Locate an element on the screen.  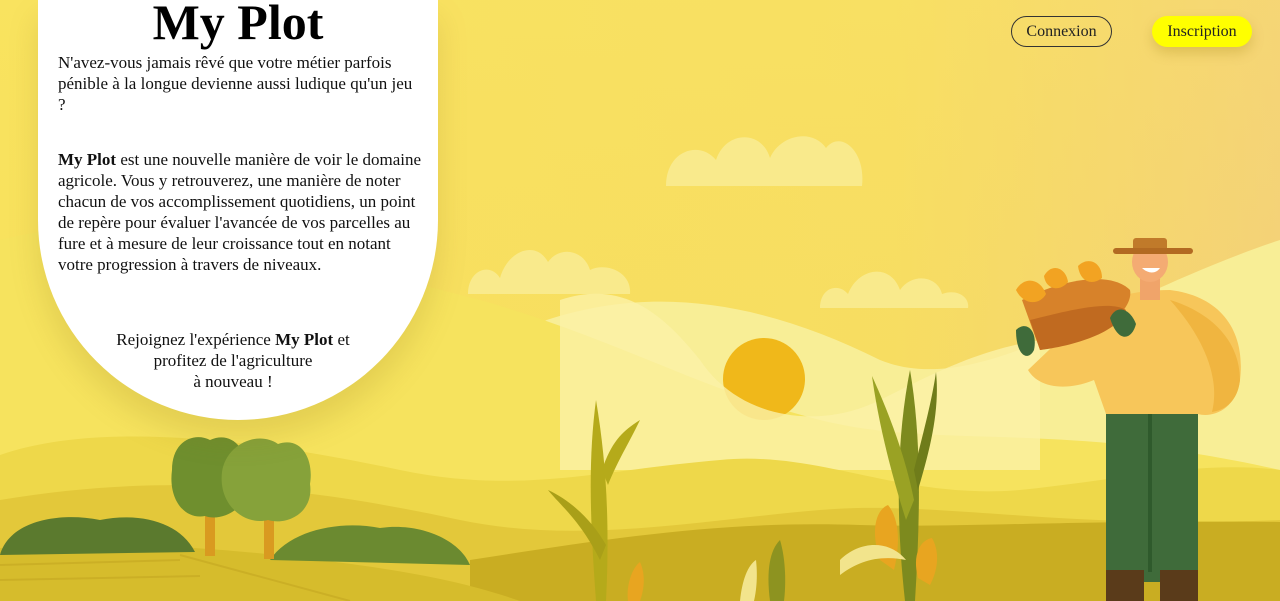
join-line2: profitez de l'agriculture is located at coordinates (233, 360).